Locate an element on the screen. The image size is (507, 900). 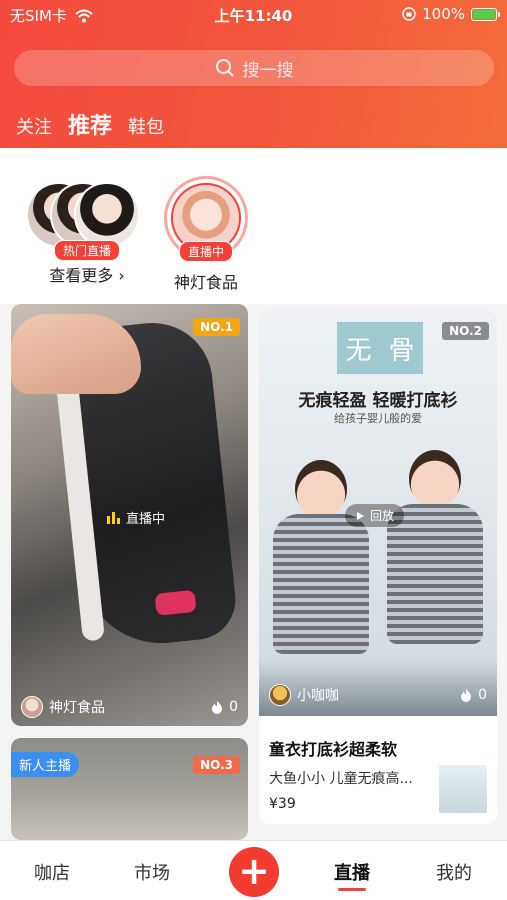
rank-badge: NO.2 is located at coordinates (465, 331).